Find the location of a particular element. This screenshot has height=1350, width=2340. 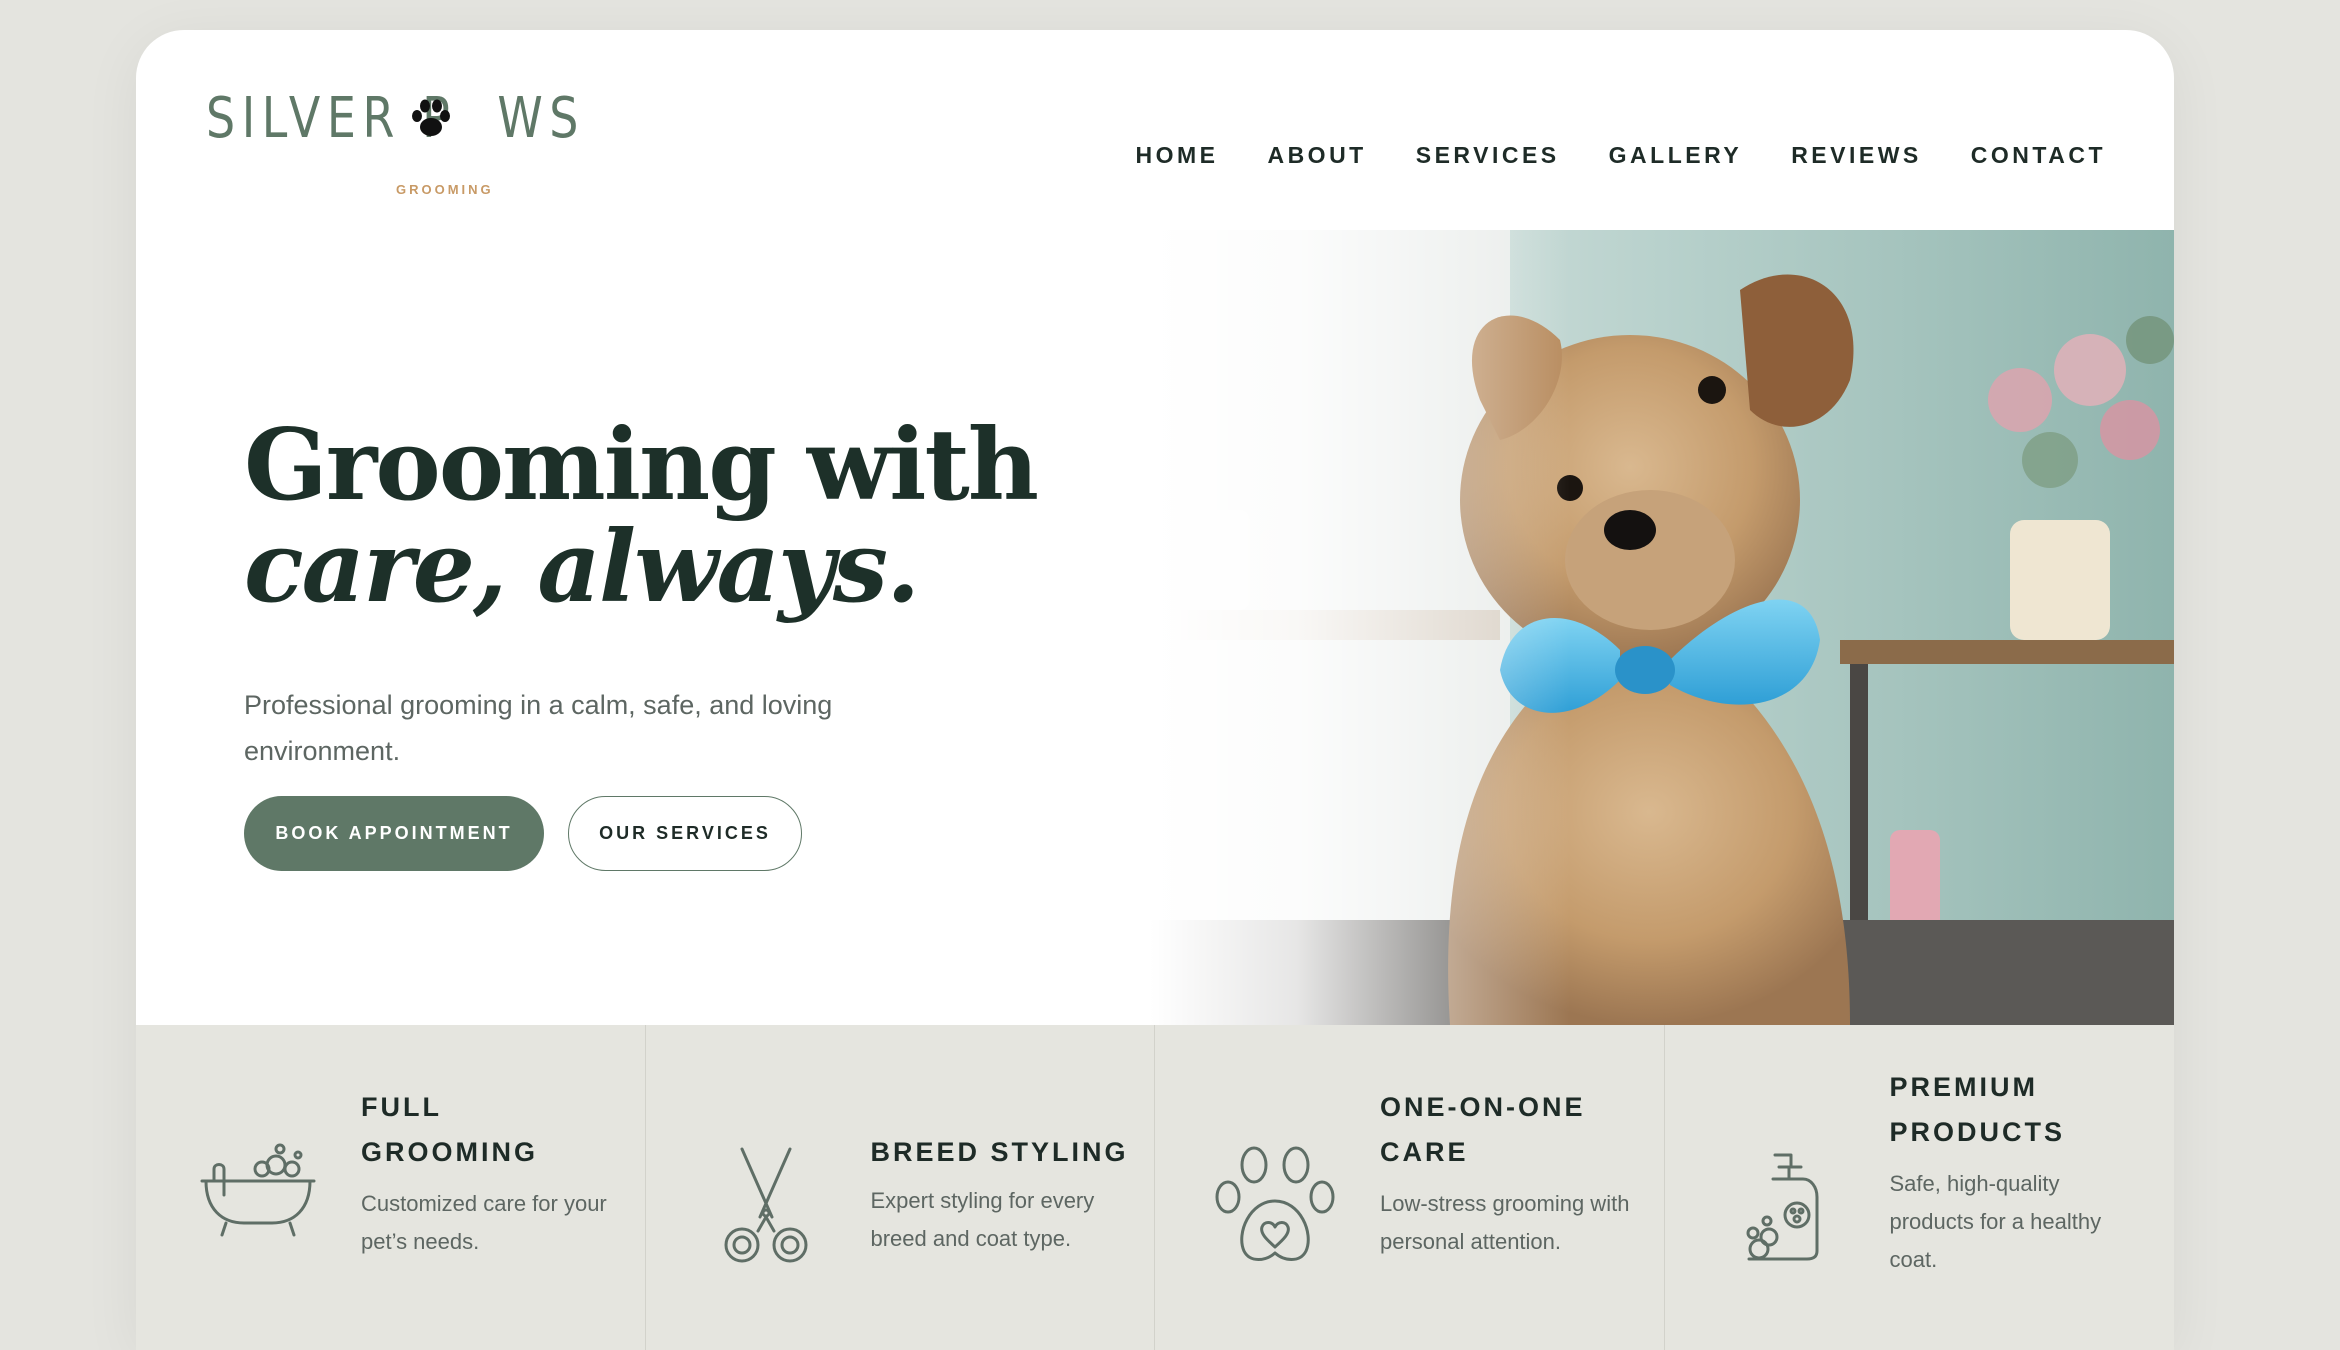

hero-headline: Grooming with care, always. is located at coordinates (641, 520).